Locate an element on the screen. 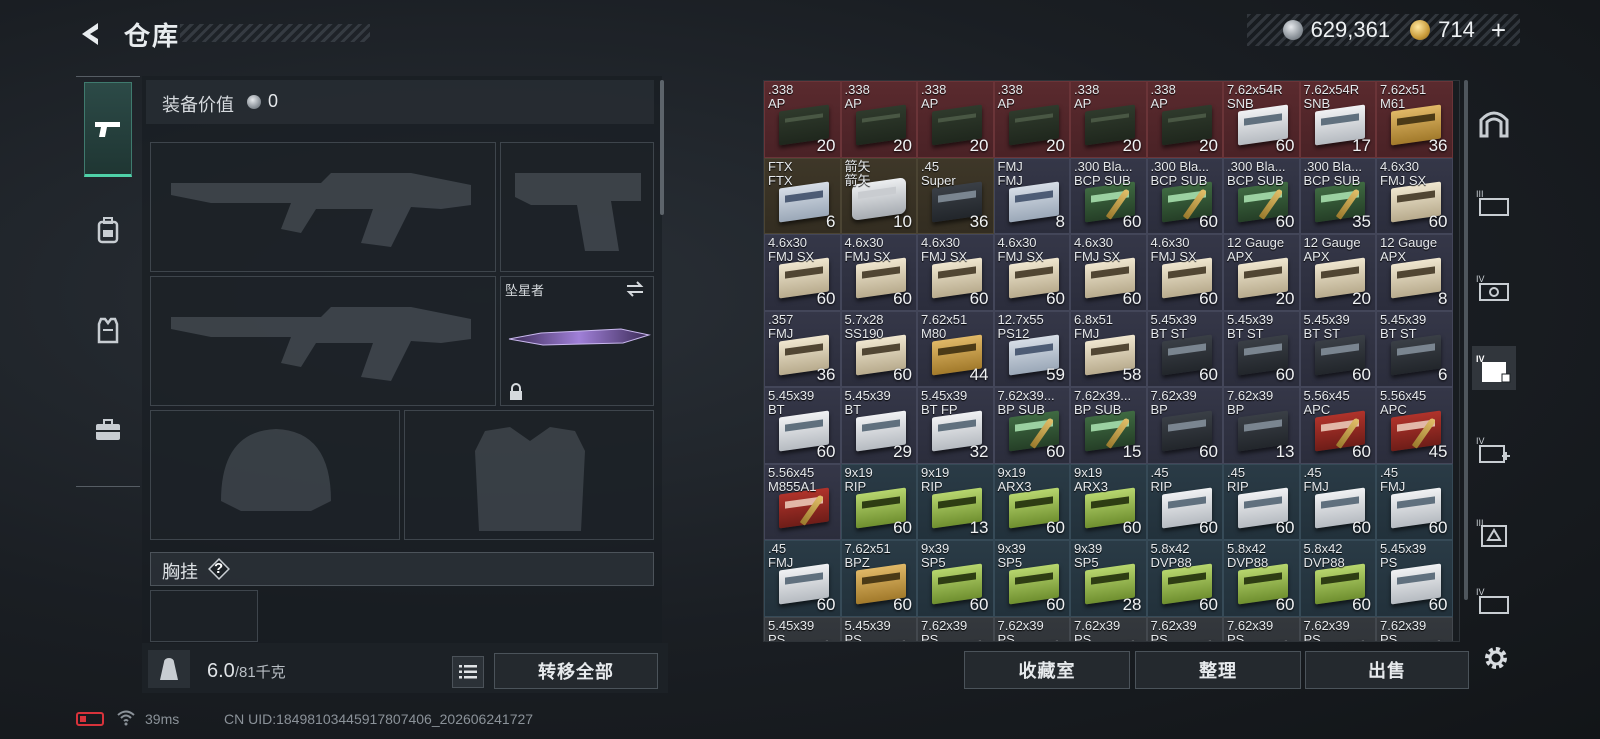 The width and height of the screenshot is (1600, 739). help-icon: ? is located at coordinates (219, 569).